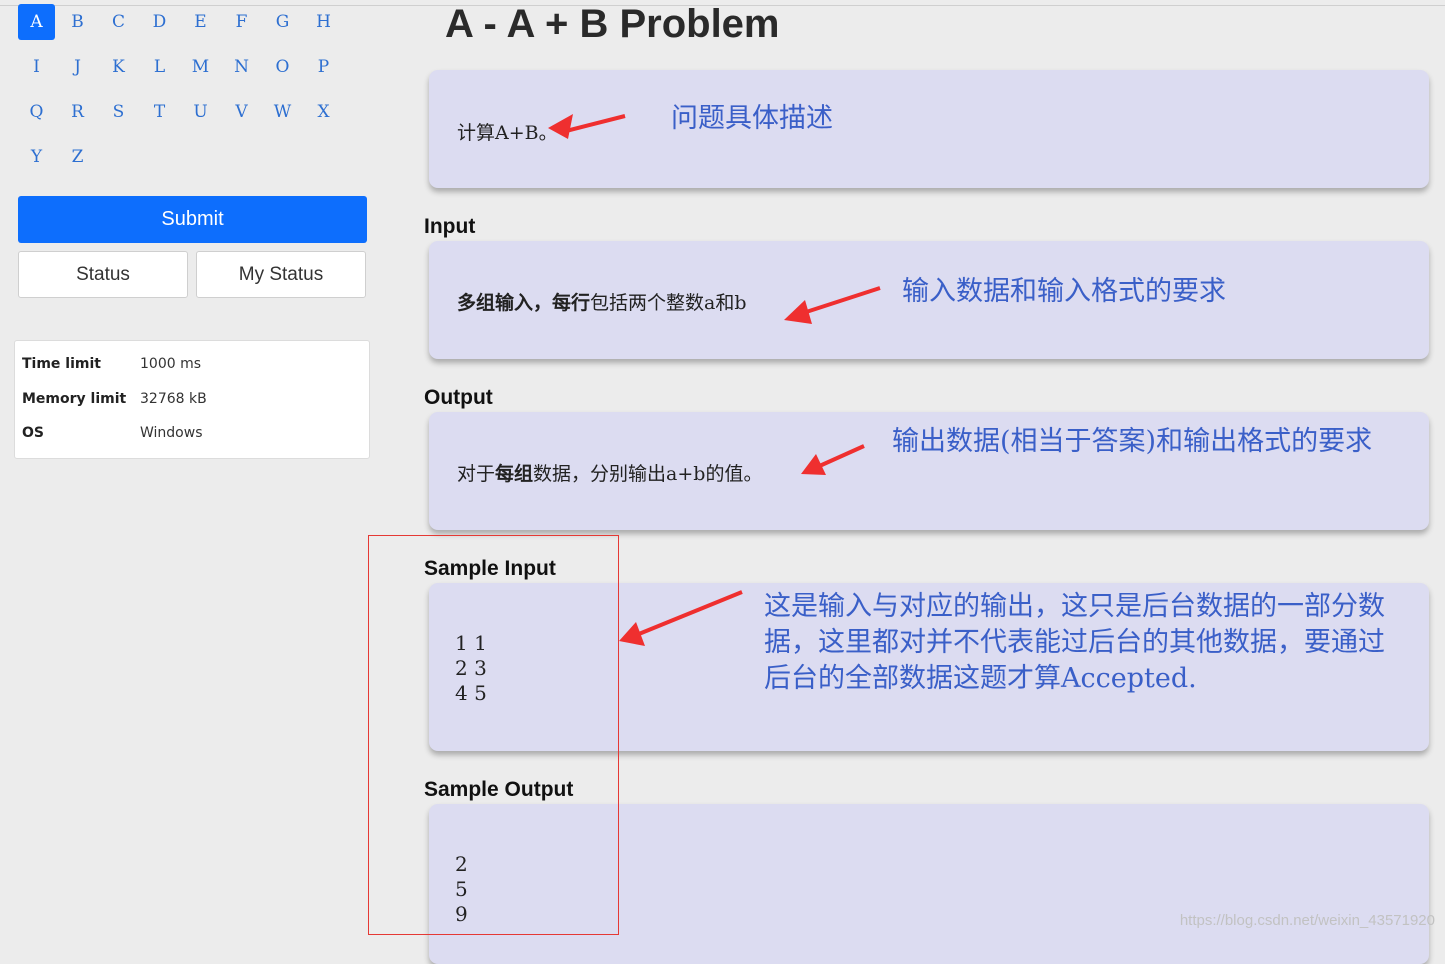  What do you see at coordinates (493, 735) in the screenshot?
I see `sample-highlight-box` at bounding box center [493, 735].